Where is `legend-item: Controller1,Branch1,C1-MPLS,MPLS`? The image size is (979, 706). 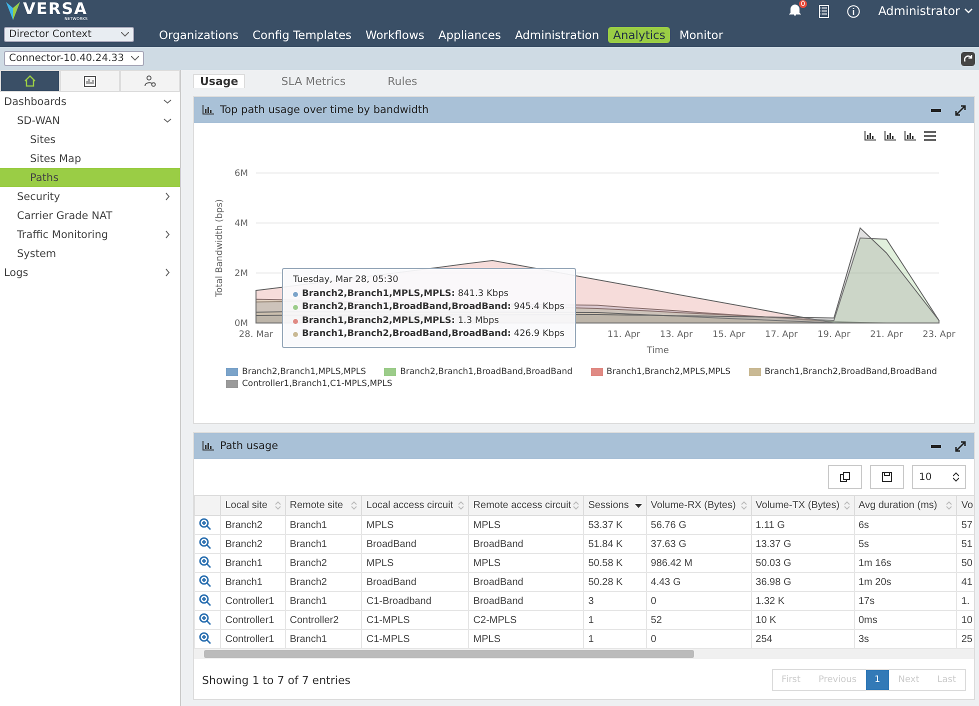 legend-item: Controller1,Branch1,C1-MPLS,MPLS is located at coordinates (309, 384).